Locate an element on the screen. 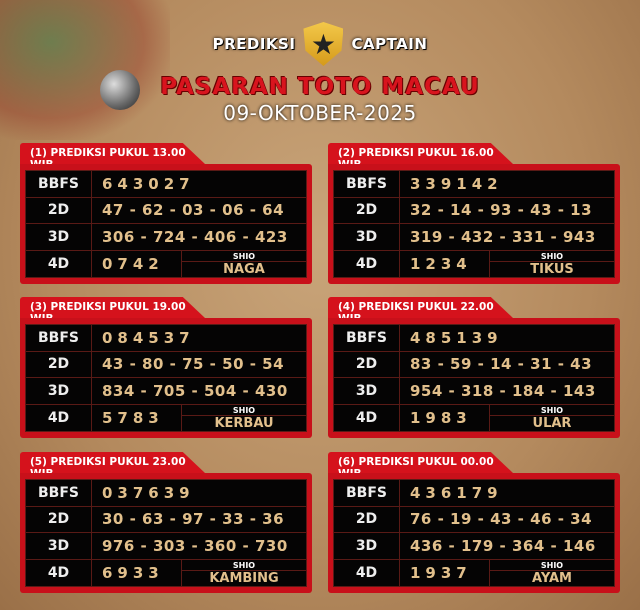  row-3d: 3D 976 - 303 - 360 - 730 is located at coordinates (166, 546).